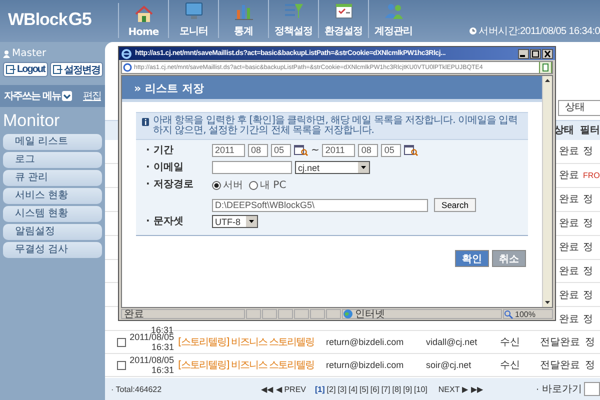 Image resolution: width=600 pixels, height=400 pixels. What do you see at coordinates (592, 389) in the screenshot?
I see `goto-field` at bounding box center [592, 389].